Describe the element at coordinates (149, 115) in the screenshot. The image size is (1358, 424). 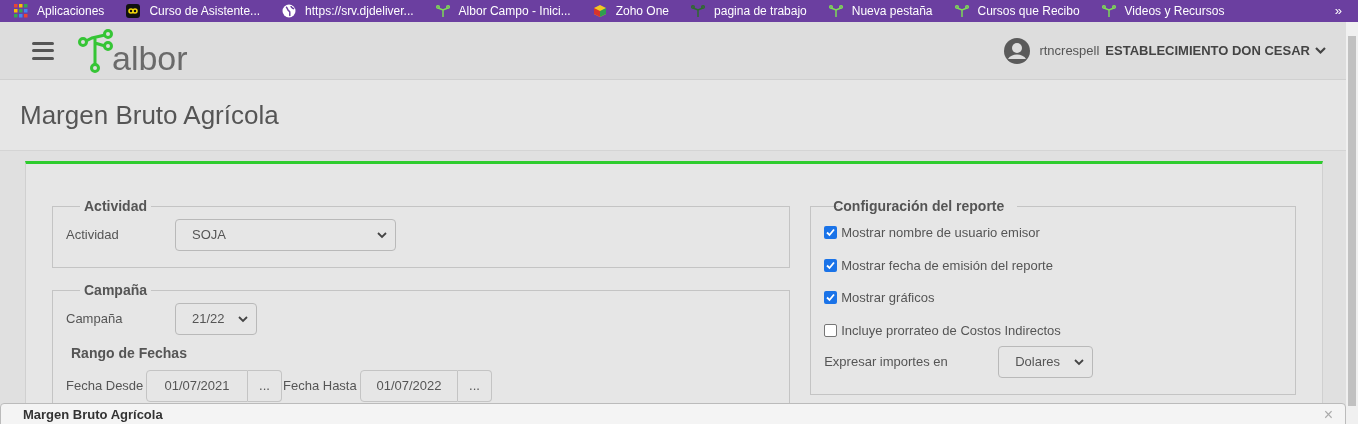
I see `page-title: Margen Bruto Agrícola` at that location.